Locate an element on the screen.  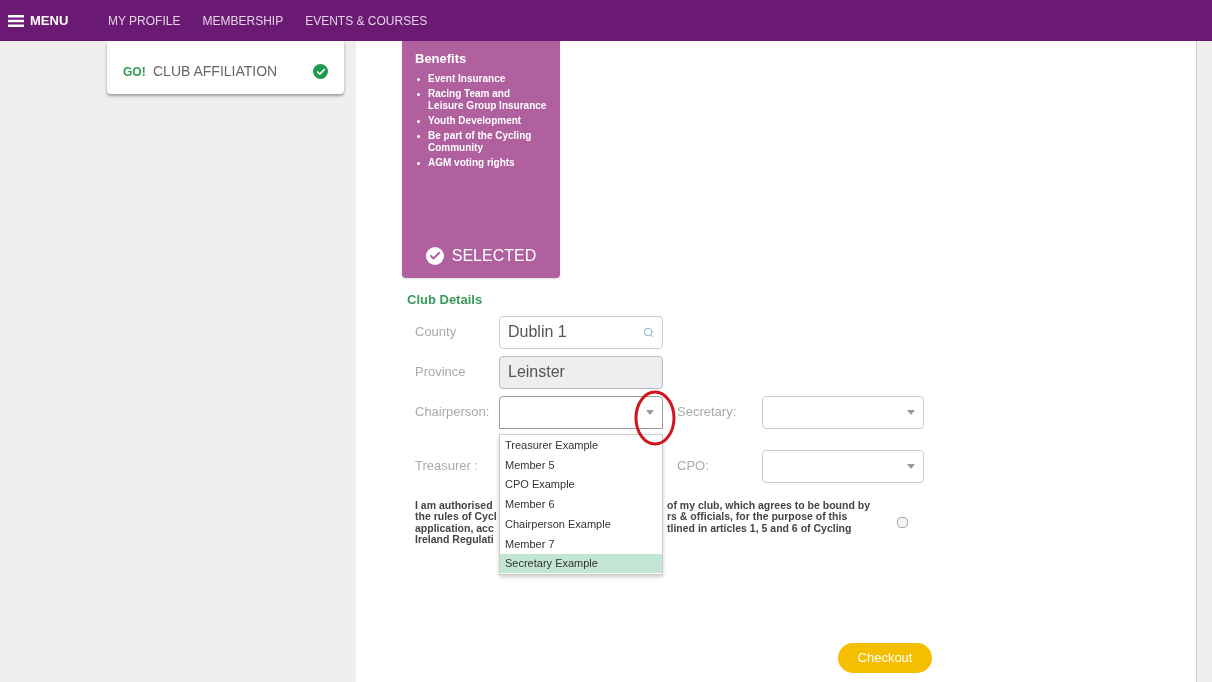
nav-link: EVENTS & COURSES is located at coordinates (366, 20).